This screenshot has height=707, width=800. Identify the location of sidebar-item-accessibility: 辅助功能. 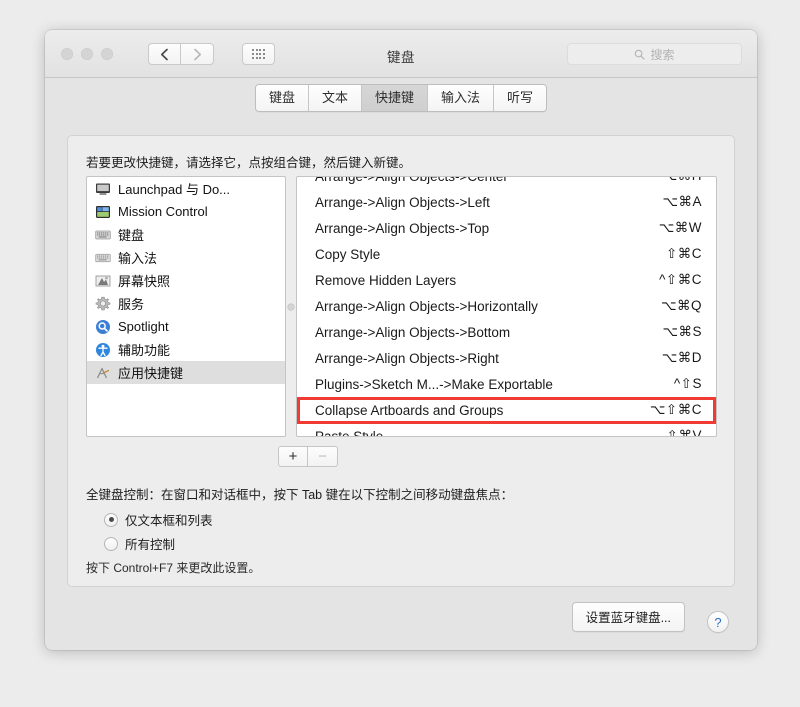
(186, 349).